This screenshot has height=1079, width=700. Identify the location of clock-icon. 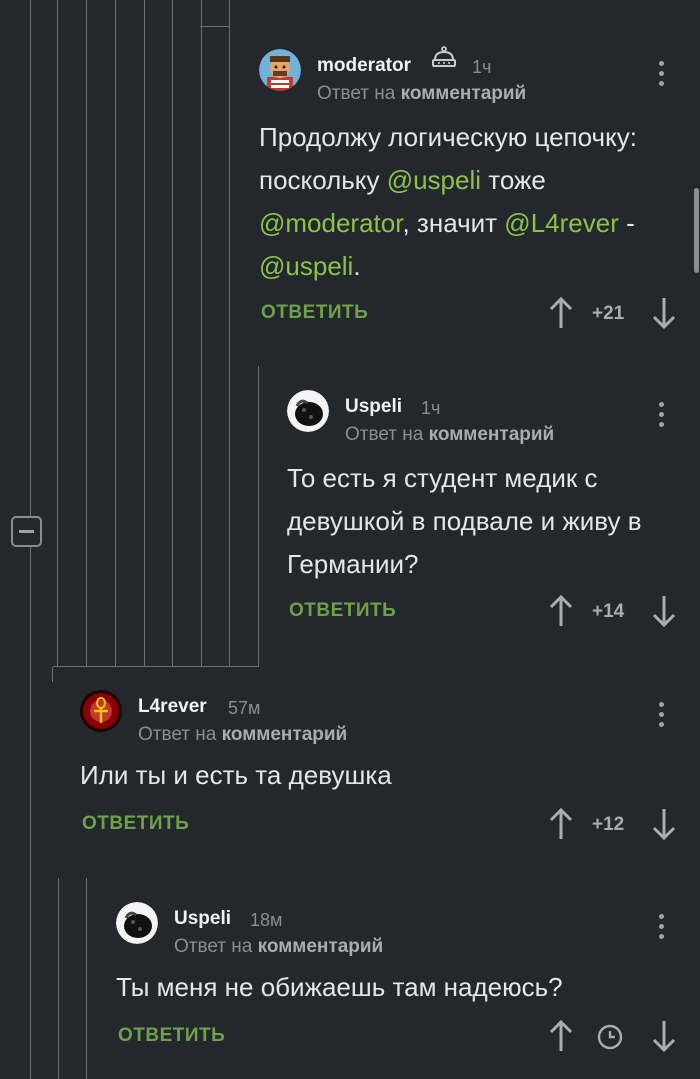
(610, 1037).